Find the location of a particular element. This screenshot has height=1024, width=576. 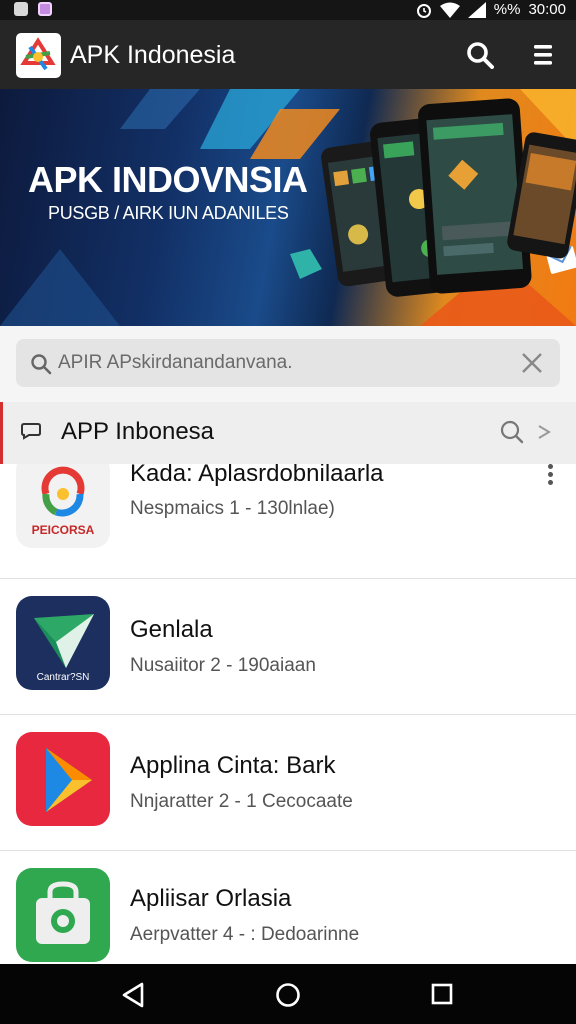

banner-subtitle: PUSGB / AIRK IUN ADANILES is located at coordinates (168, 213).